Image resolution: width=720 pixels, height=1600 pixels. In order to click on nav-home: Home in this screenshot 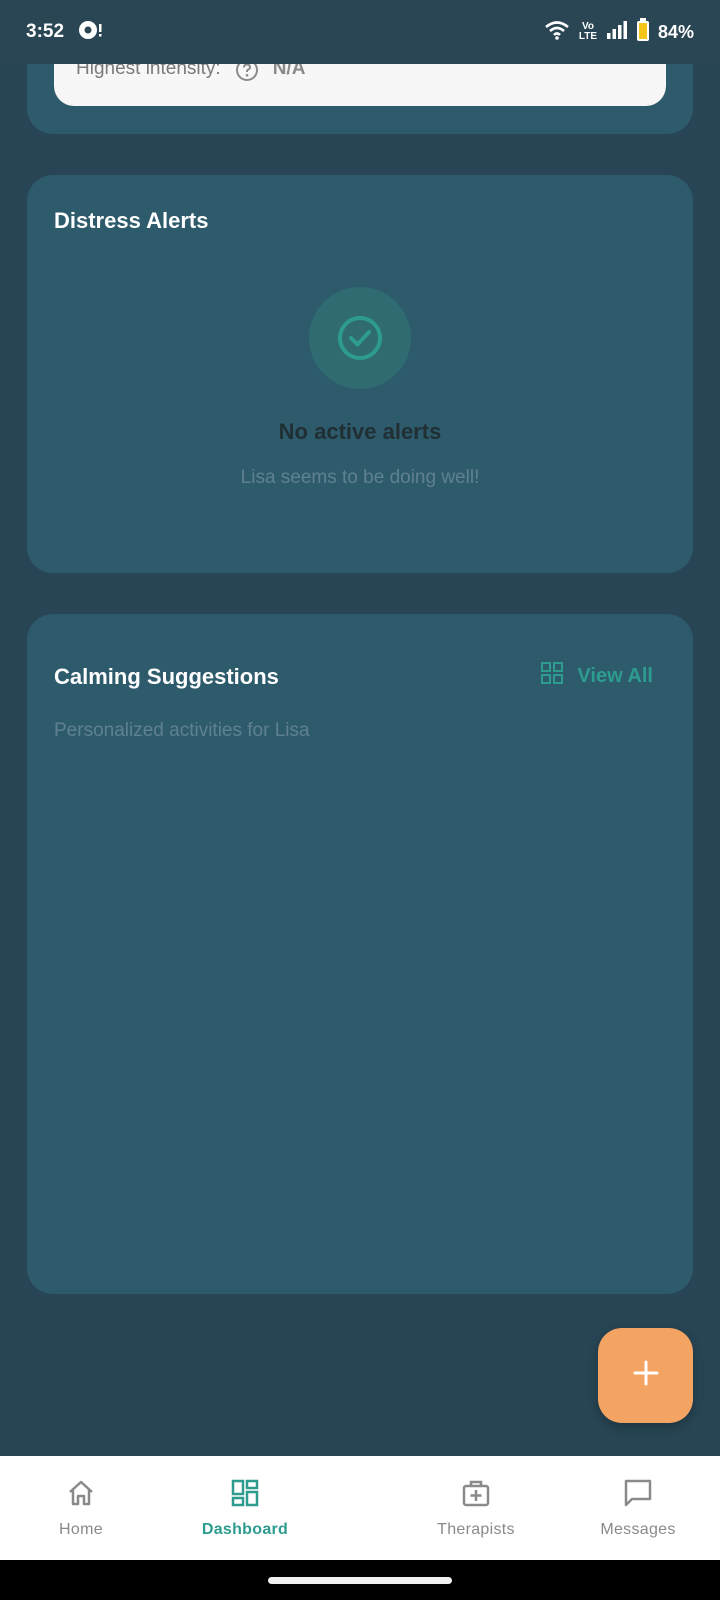, I will do `click(81, 1508)`.